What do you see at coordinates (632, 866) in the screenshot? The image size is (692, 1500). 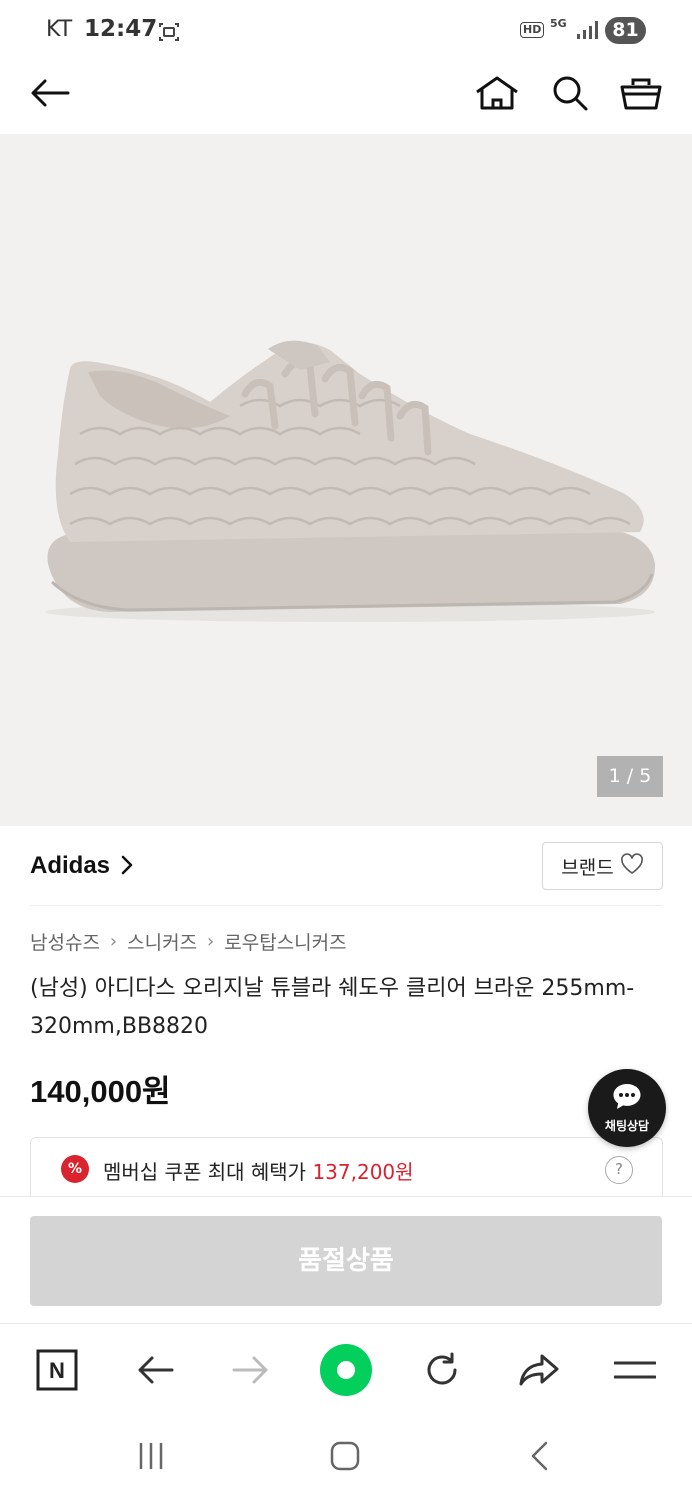 I see `heart-icon` at bounding box center [632, 866].